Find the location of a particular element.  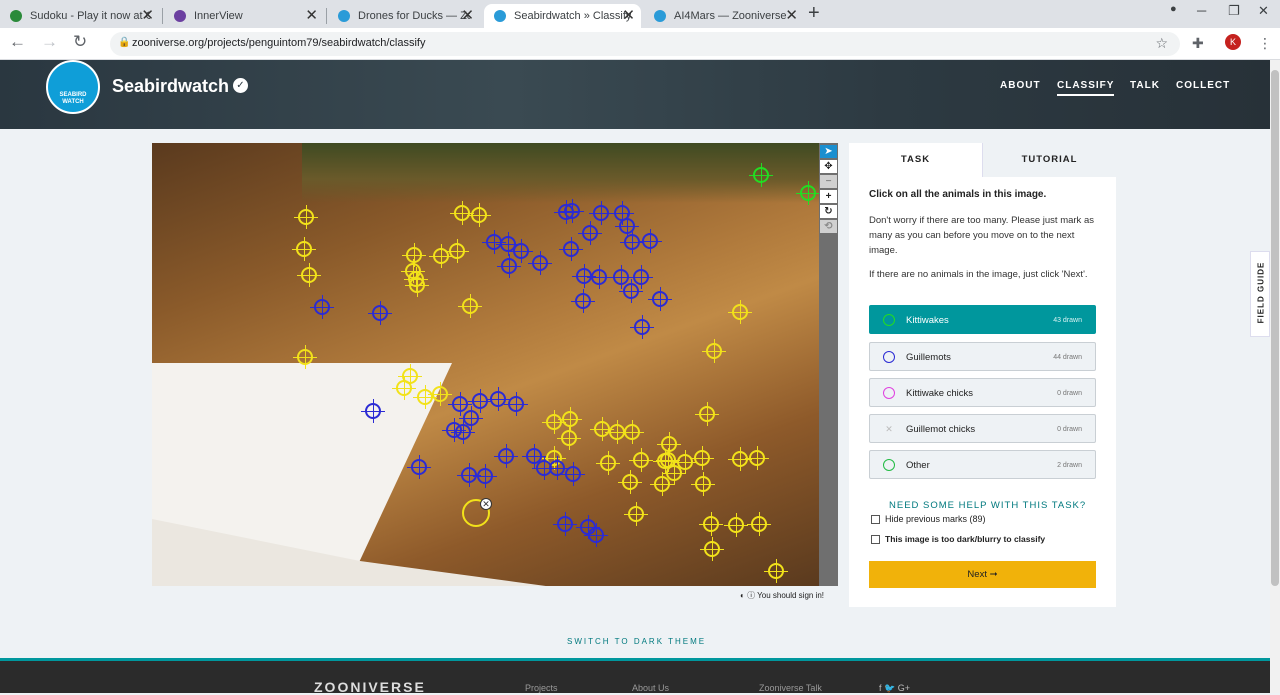

contrast-icon: ◐ is located at coordinates (742, 595).